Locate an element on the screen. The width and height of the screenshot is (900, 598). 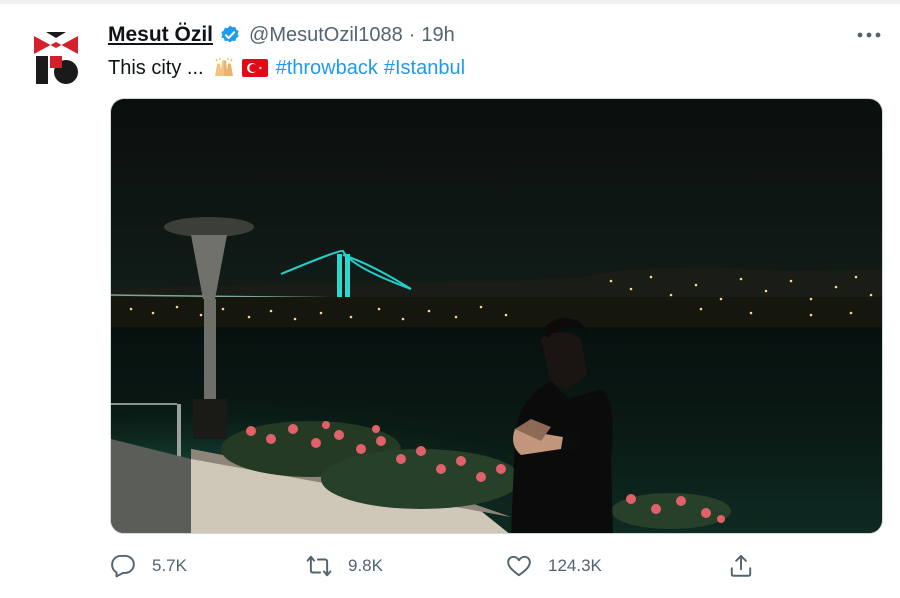
like-count: 124.3K is located at coordinates (575, 565).